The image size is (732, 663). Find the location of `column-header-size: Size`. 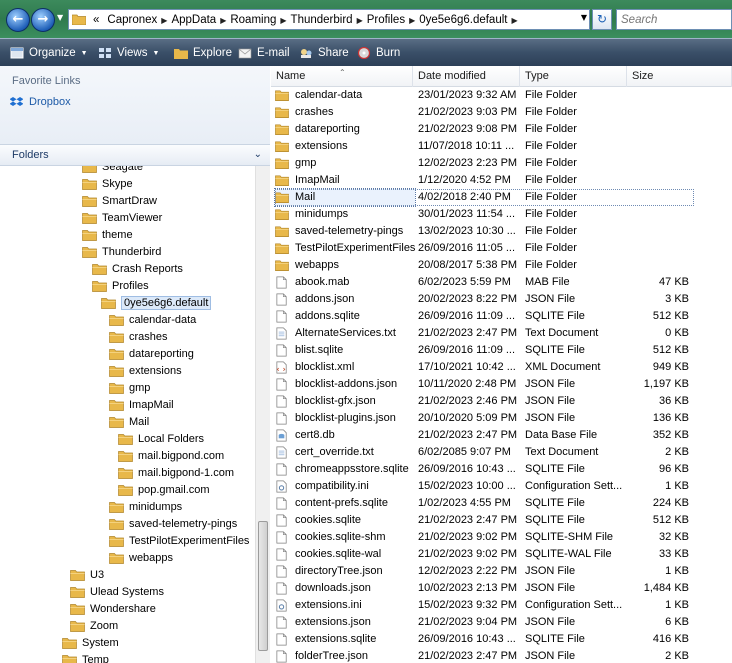

column-header-size: Size is located at coordinates (679, 76).